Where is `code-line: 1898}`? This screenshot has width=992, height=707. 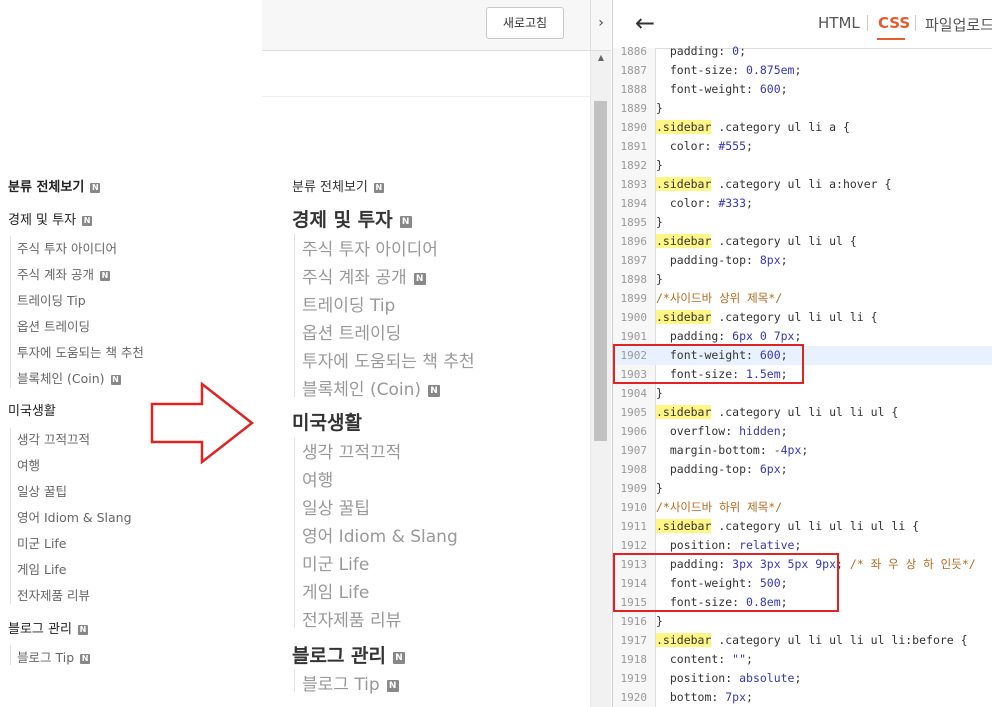 code-line: 1898} is located at coordinates (802, 279).